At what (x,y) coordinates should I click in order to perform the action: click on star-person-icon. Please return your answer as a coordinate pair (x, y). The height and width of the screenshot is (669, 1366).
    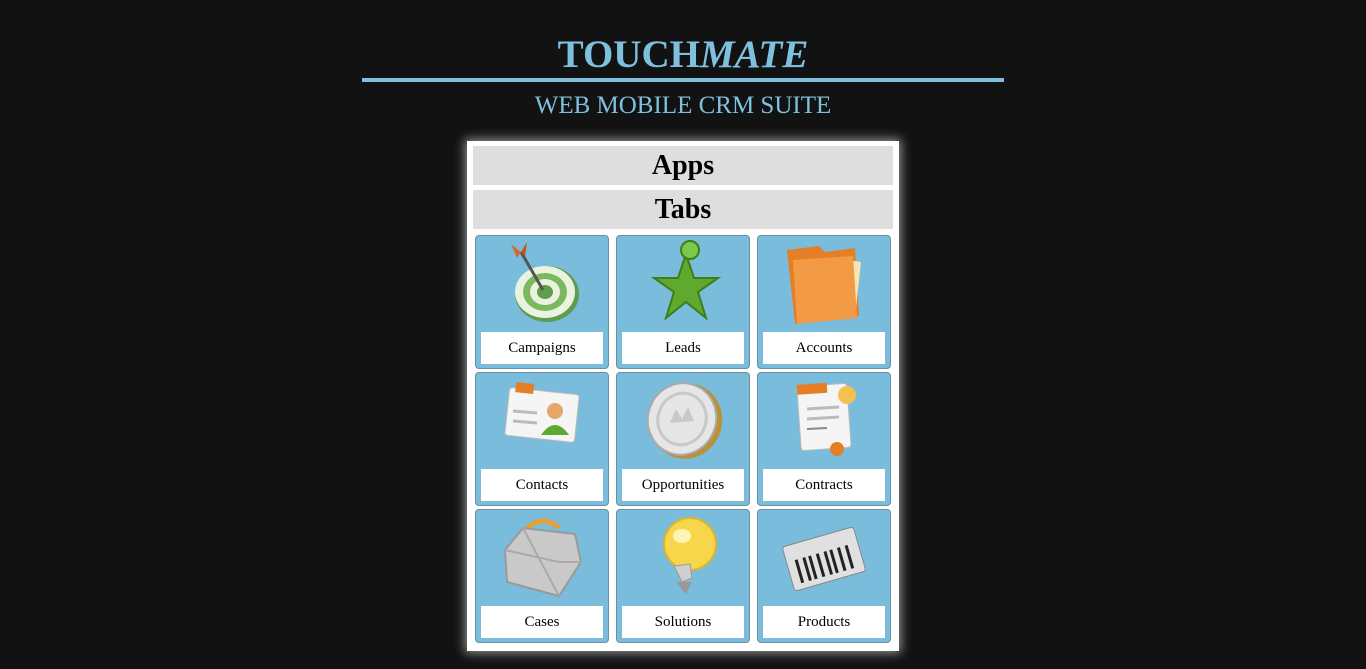
    Looking at the image, I should click on (686, 280).